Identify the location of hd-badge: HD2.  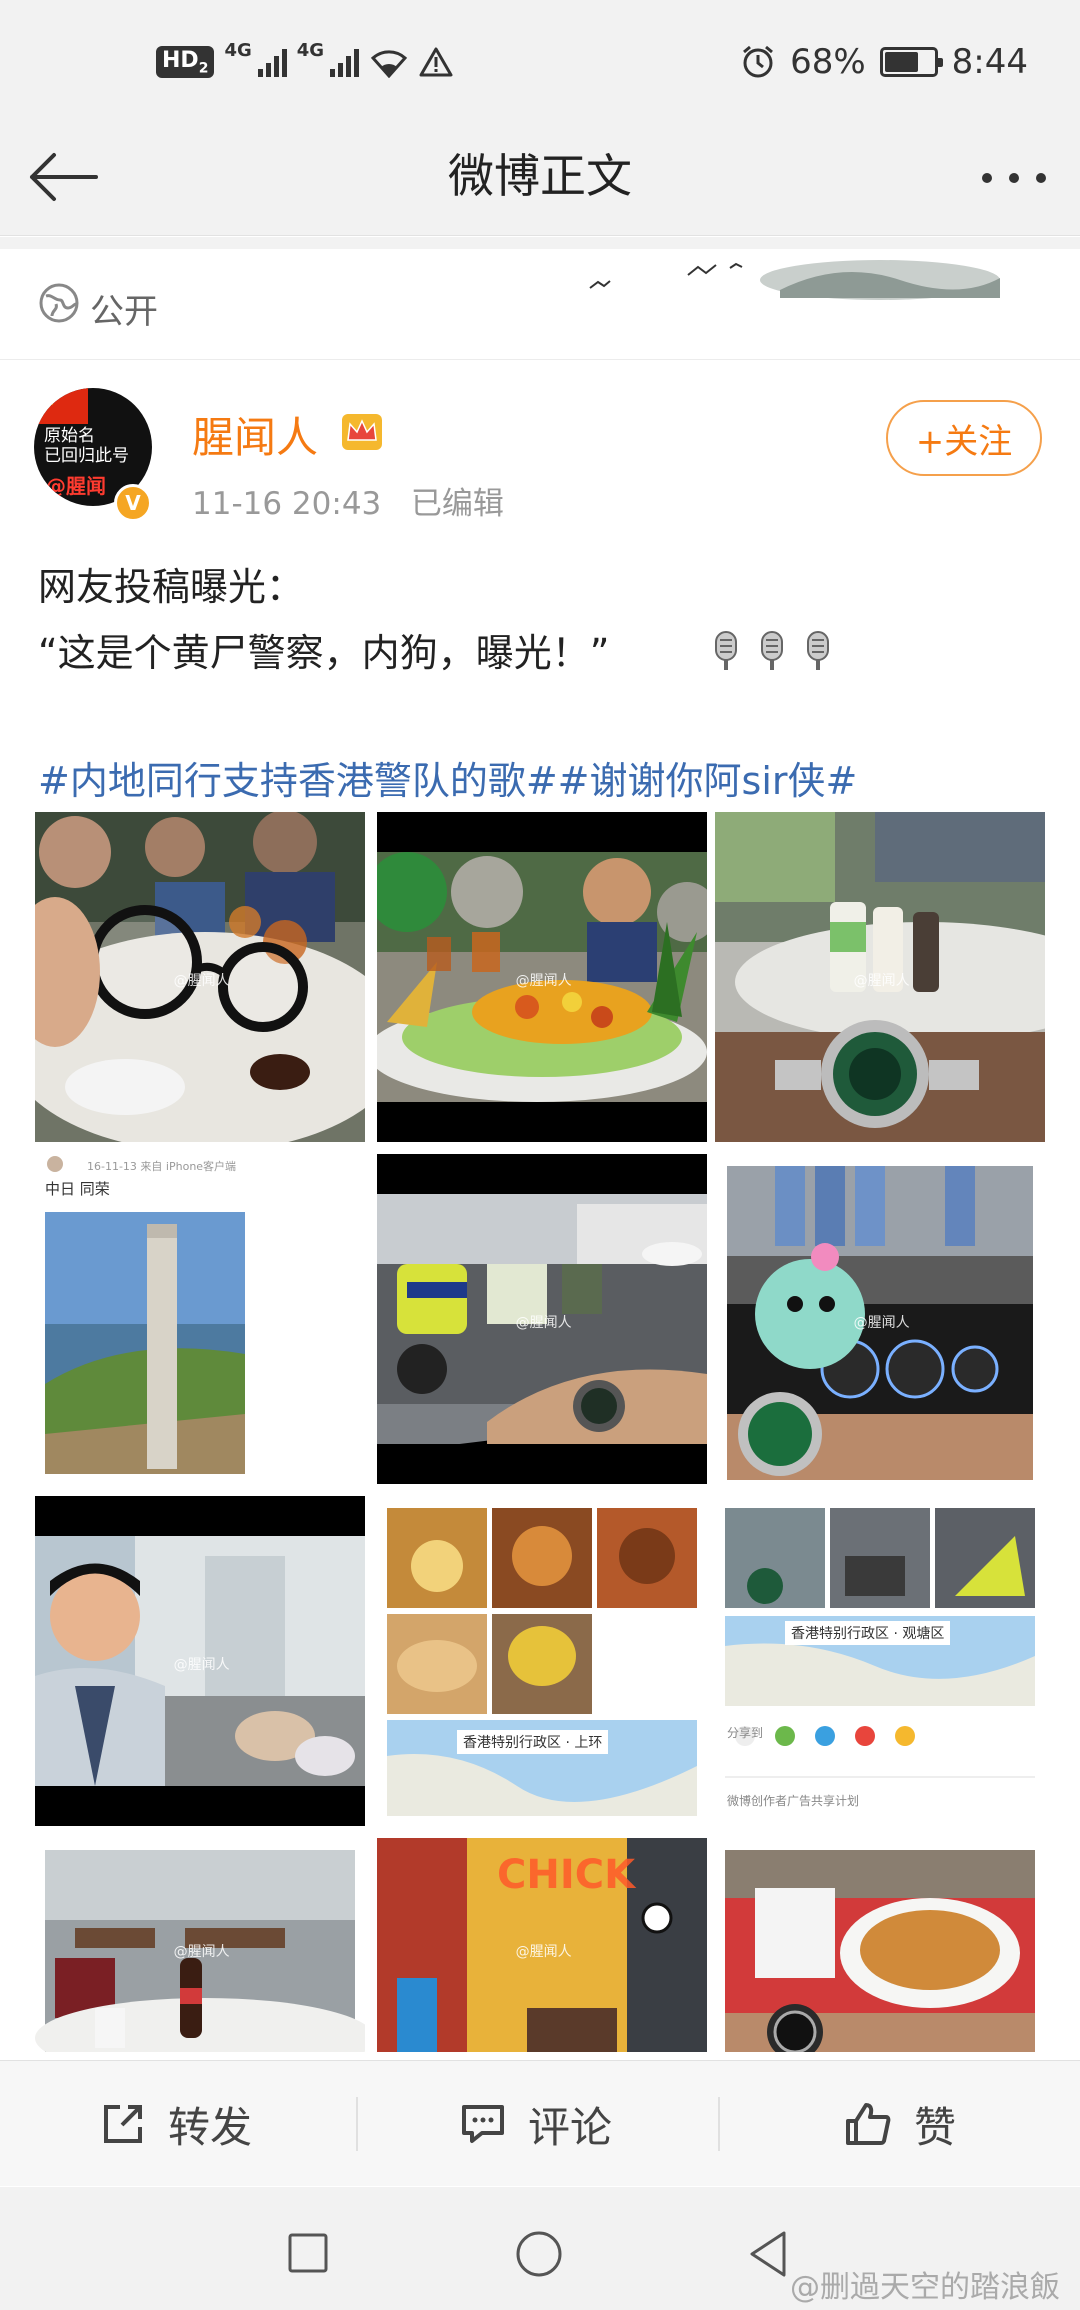
(185, 62).